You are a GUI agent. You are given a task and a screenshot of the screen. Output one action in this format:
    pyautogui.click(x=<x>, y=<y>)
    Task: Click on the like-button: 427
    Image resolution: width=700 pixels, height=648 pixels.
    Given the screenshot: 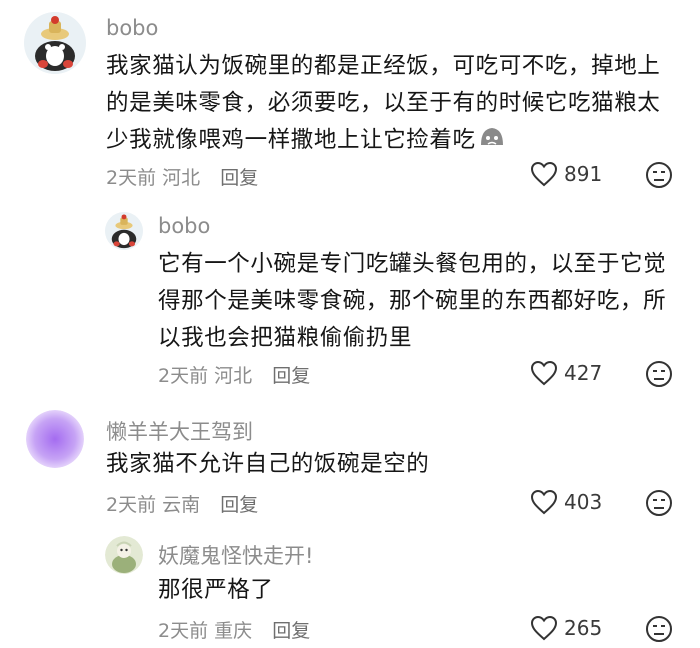 What is the action you would take?
    pyautogui.click(x=566, y=373)
    